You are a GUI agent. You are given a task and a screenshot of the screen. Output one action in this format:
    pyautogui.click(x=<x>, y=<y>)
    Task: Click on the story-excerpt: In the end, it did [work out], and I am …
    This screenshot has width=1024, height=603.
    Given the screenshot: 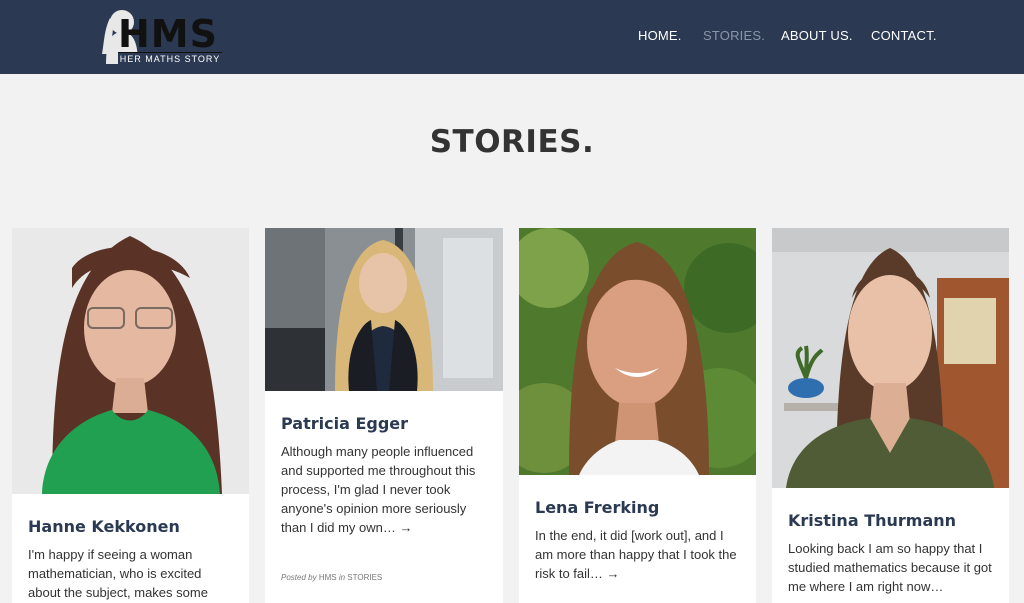 What is the action you would take?
    pyautogui.click(x=636, y=554)
    